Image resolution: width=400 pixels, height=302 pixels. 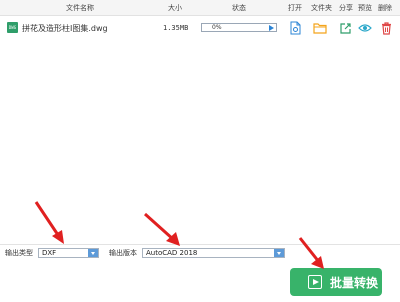 I want to click on output-version-value: AutoCAD 2018, so click(x=172, y=253).